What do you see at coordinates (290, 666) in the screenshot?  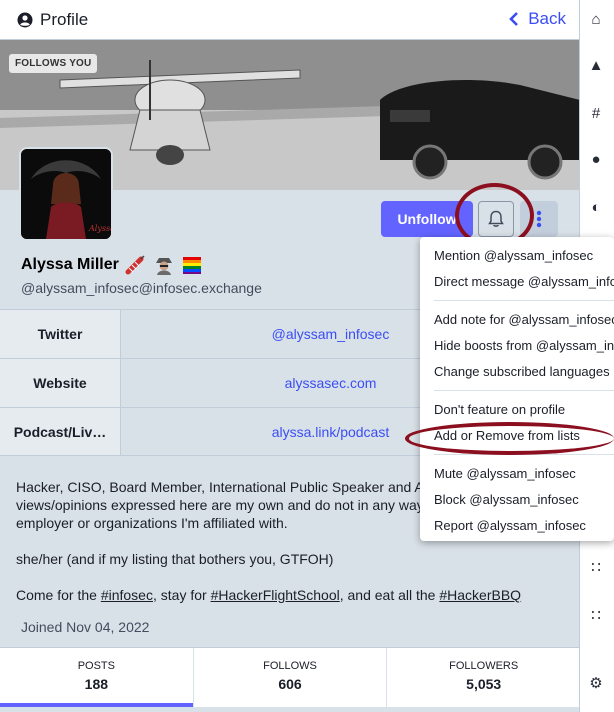 I see `stat-label: FOLLOWS` at bounding box center [290, 666].